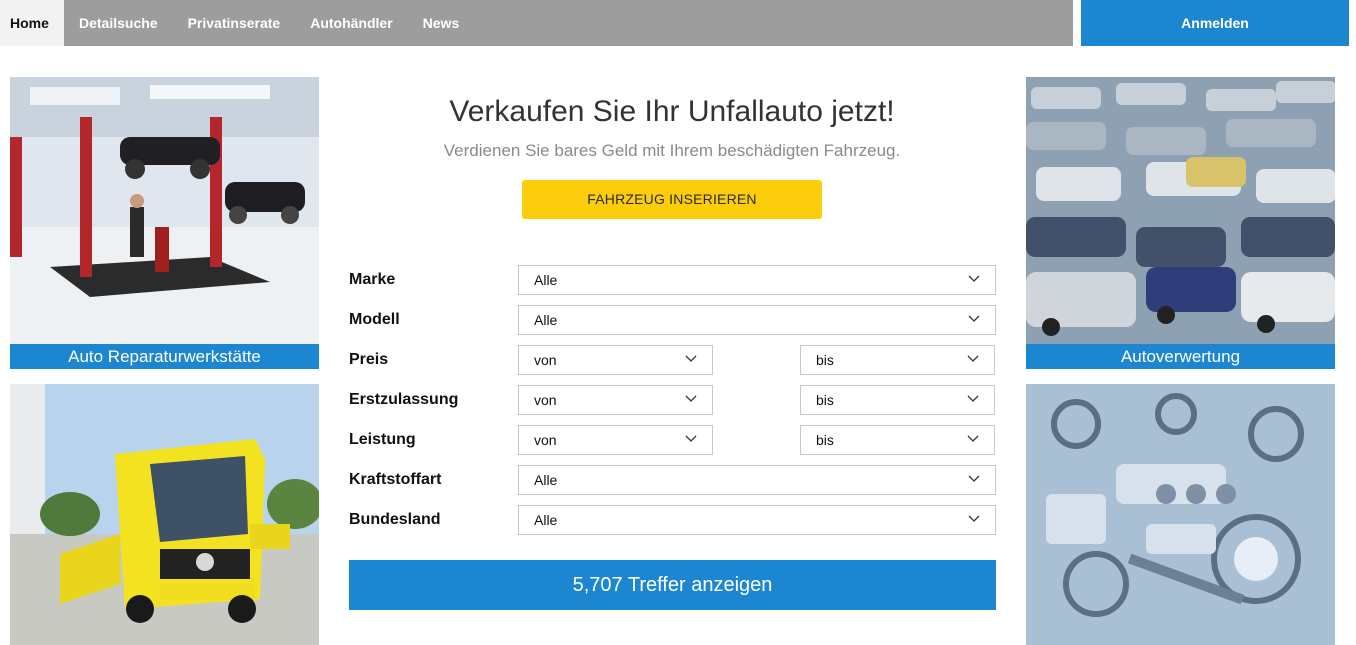  I want to click on modell-label: Modell, so click(374, 319).